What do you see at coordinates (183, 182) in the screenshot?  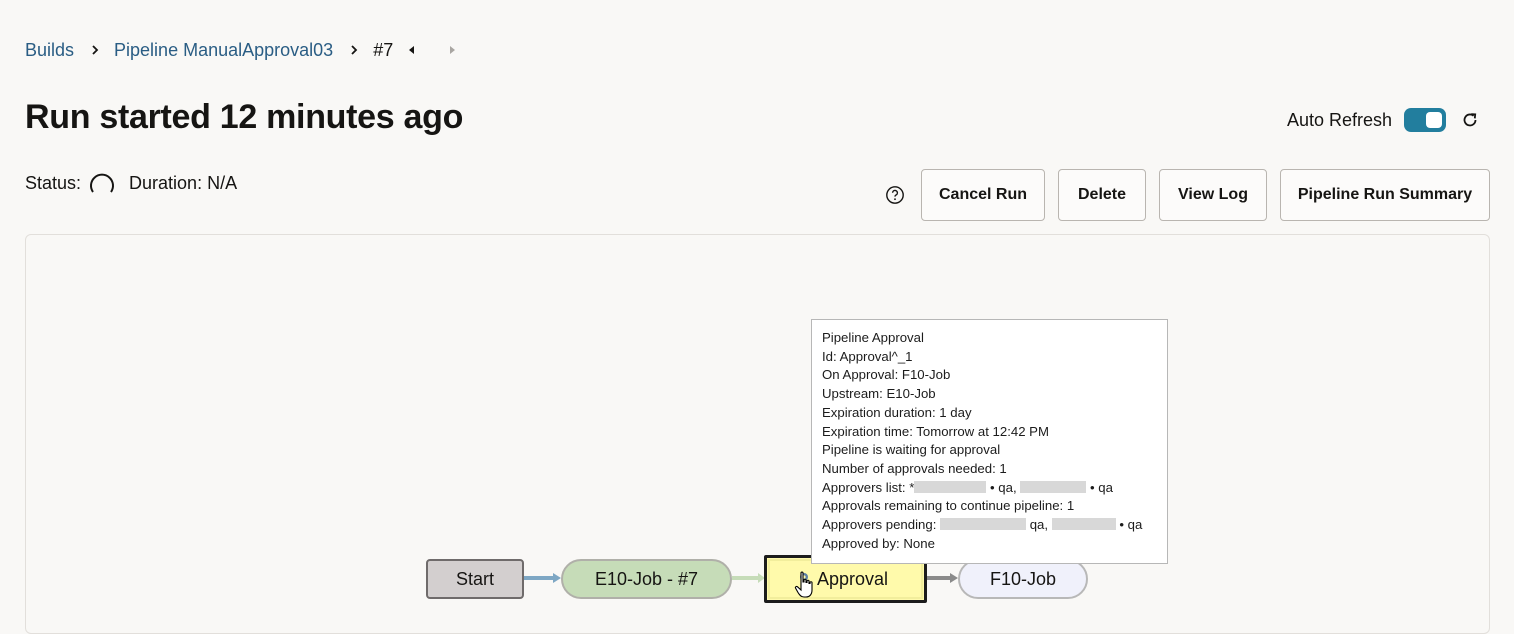 I see `duration-text: Duration: N/A` at bounding box center [183, 182].